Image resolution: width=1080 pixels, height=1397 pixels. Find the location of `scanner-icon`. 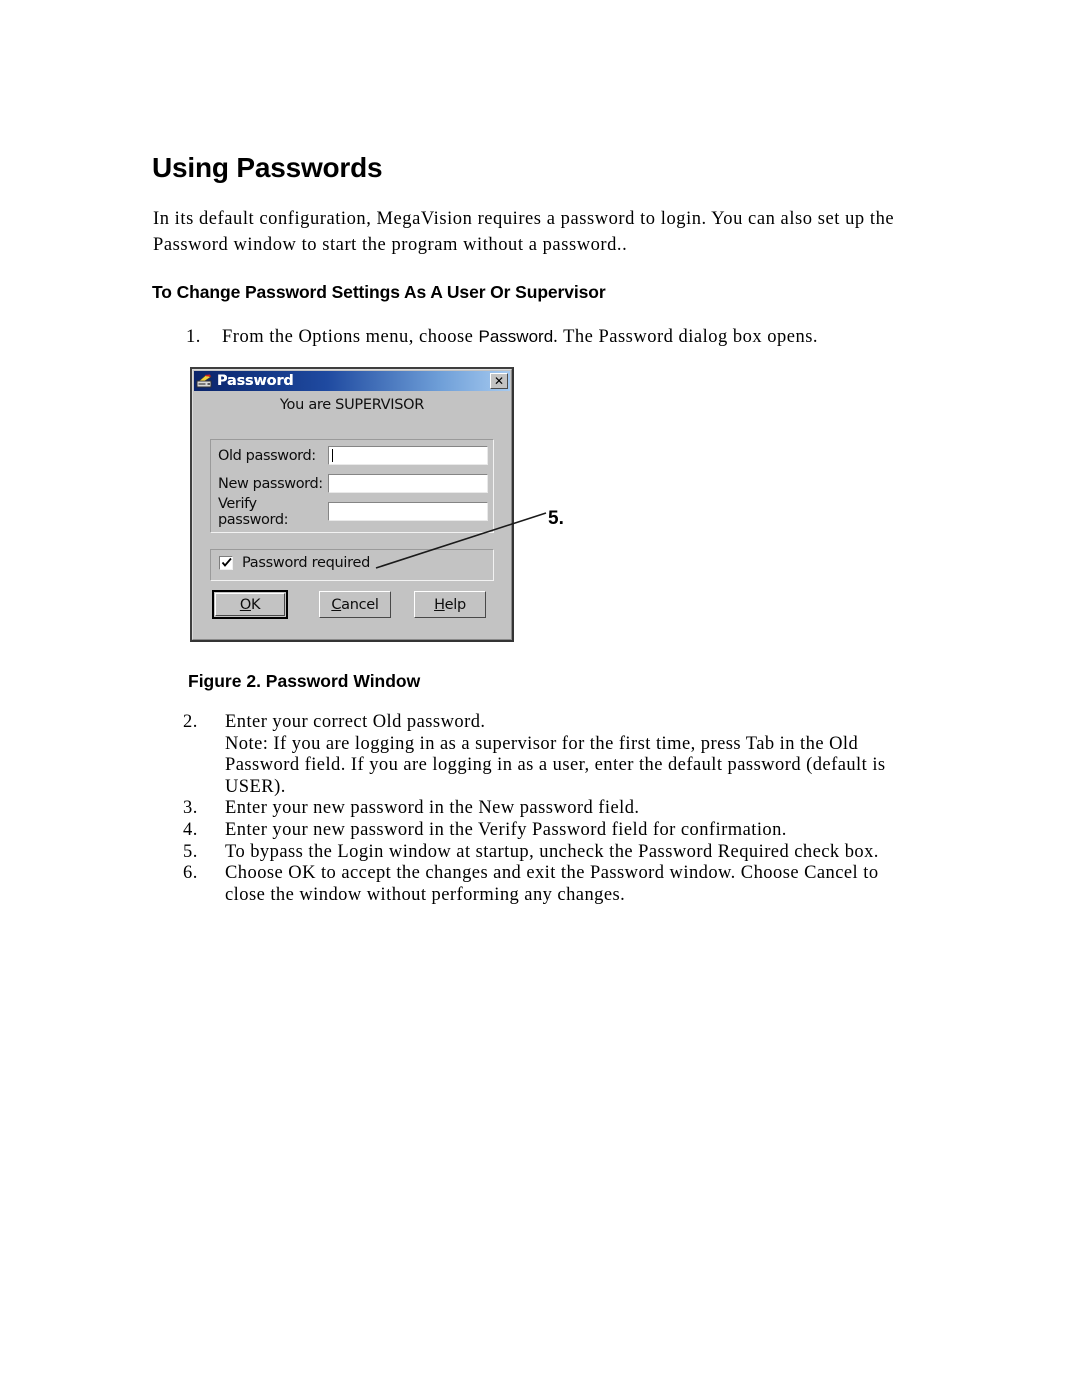

scanner-icon is located at coordinates (204, 381).